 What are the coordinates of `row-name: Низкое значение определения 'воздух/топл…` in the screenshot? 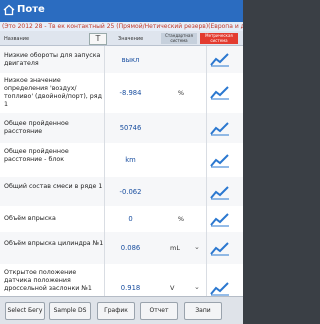 It's located at (53, 92).